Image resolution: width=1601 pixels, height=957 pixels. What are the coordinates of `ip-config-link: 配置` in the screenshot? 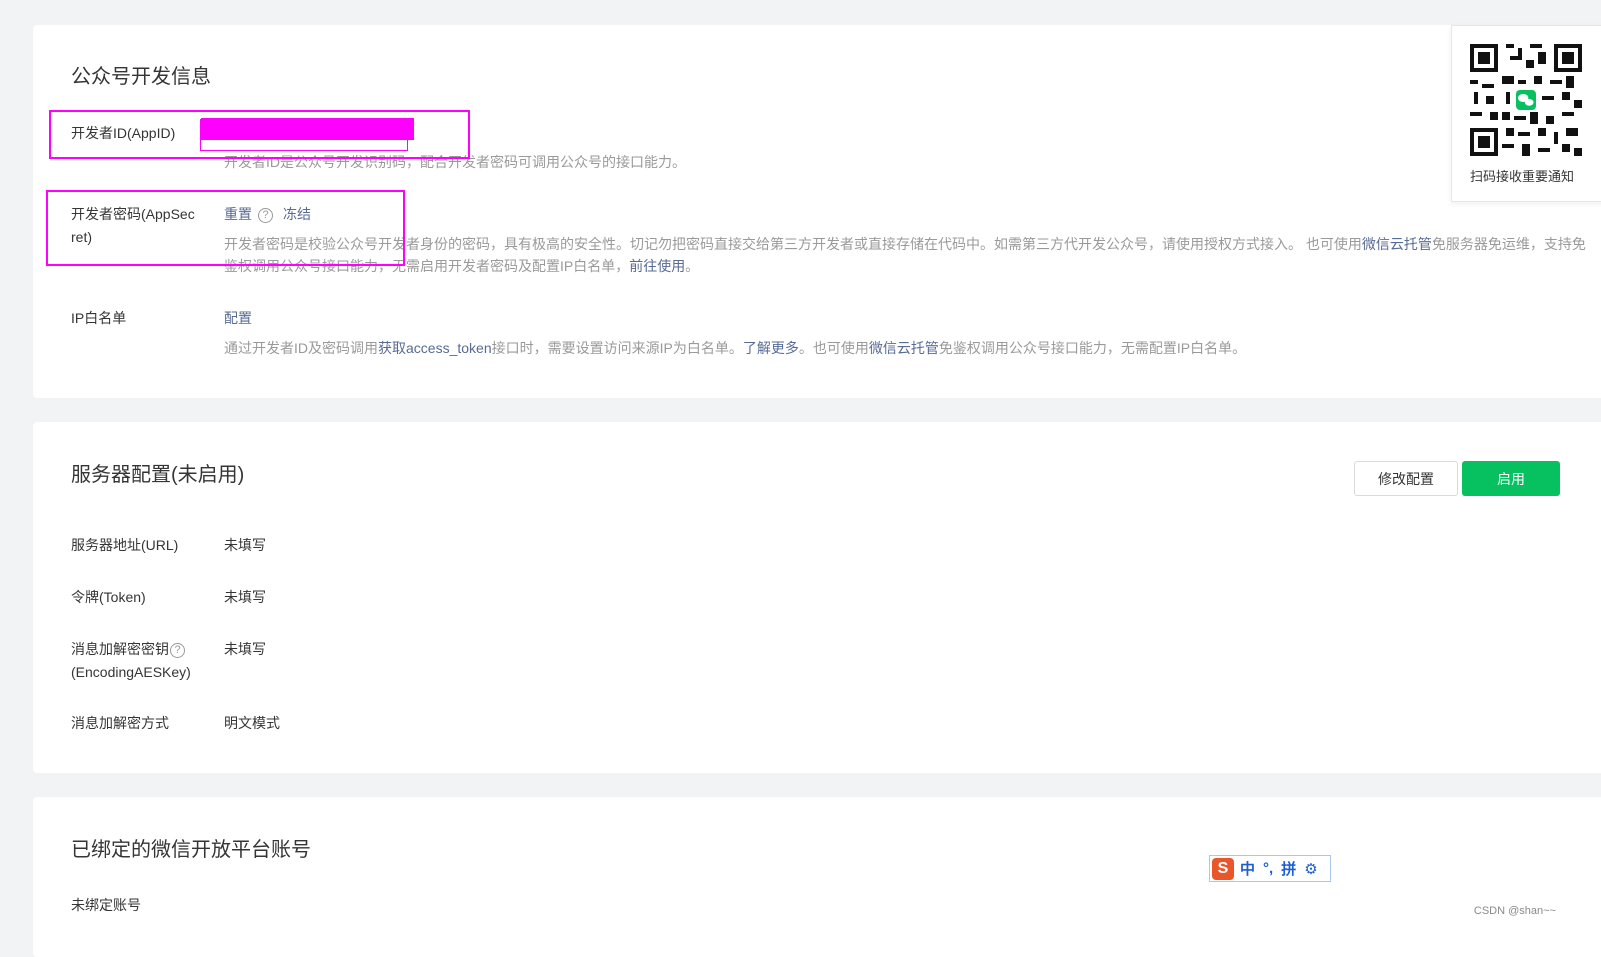 It's located at (238, 318).